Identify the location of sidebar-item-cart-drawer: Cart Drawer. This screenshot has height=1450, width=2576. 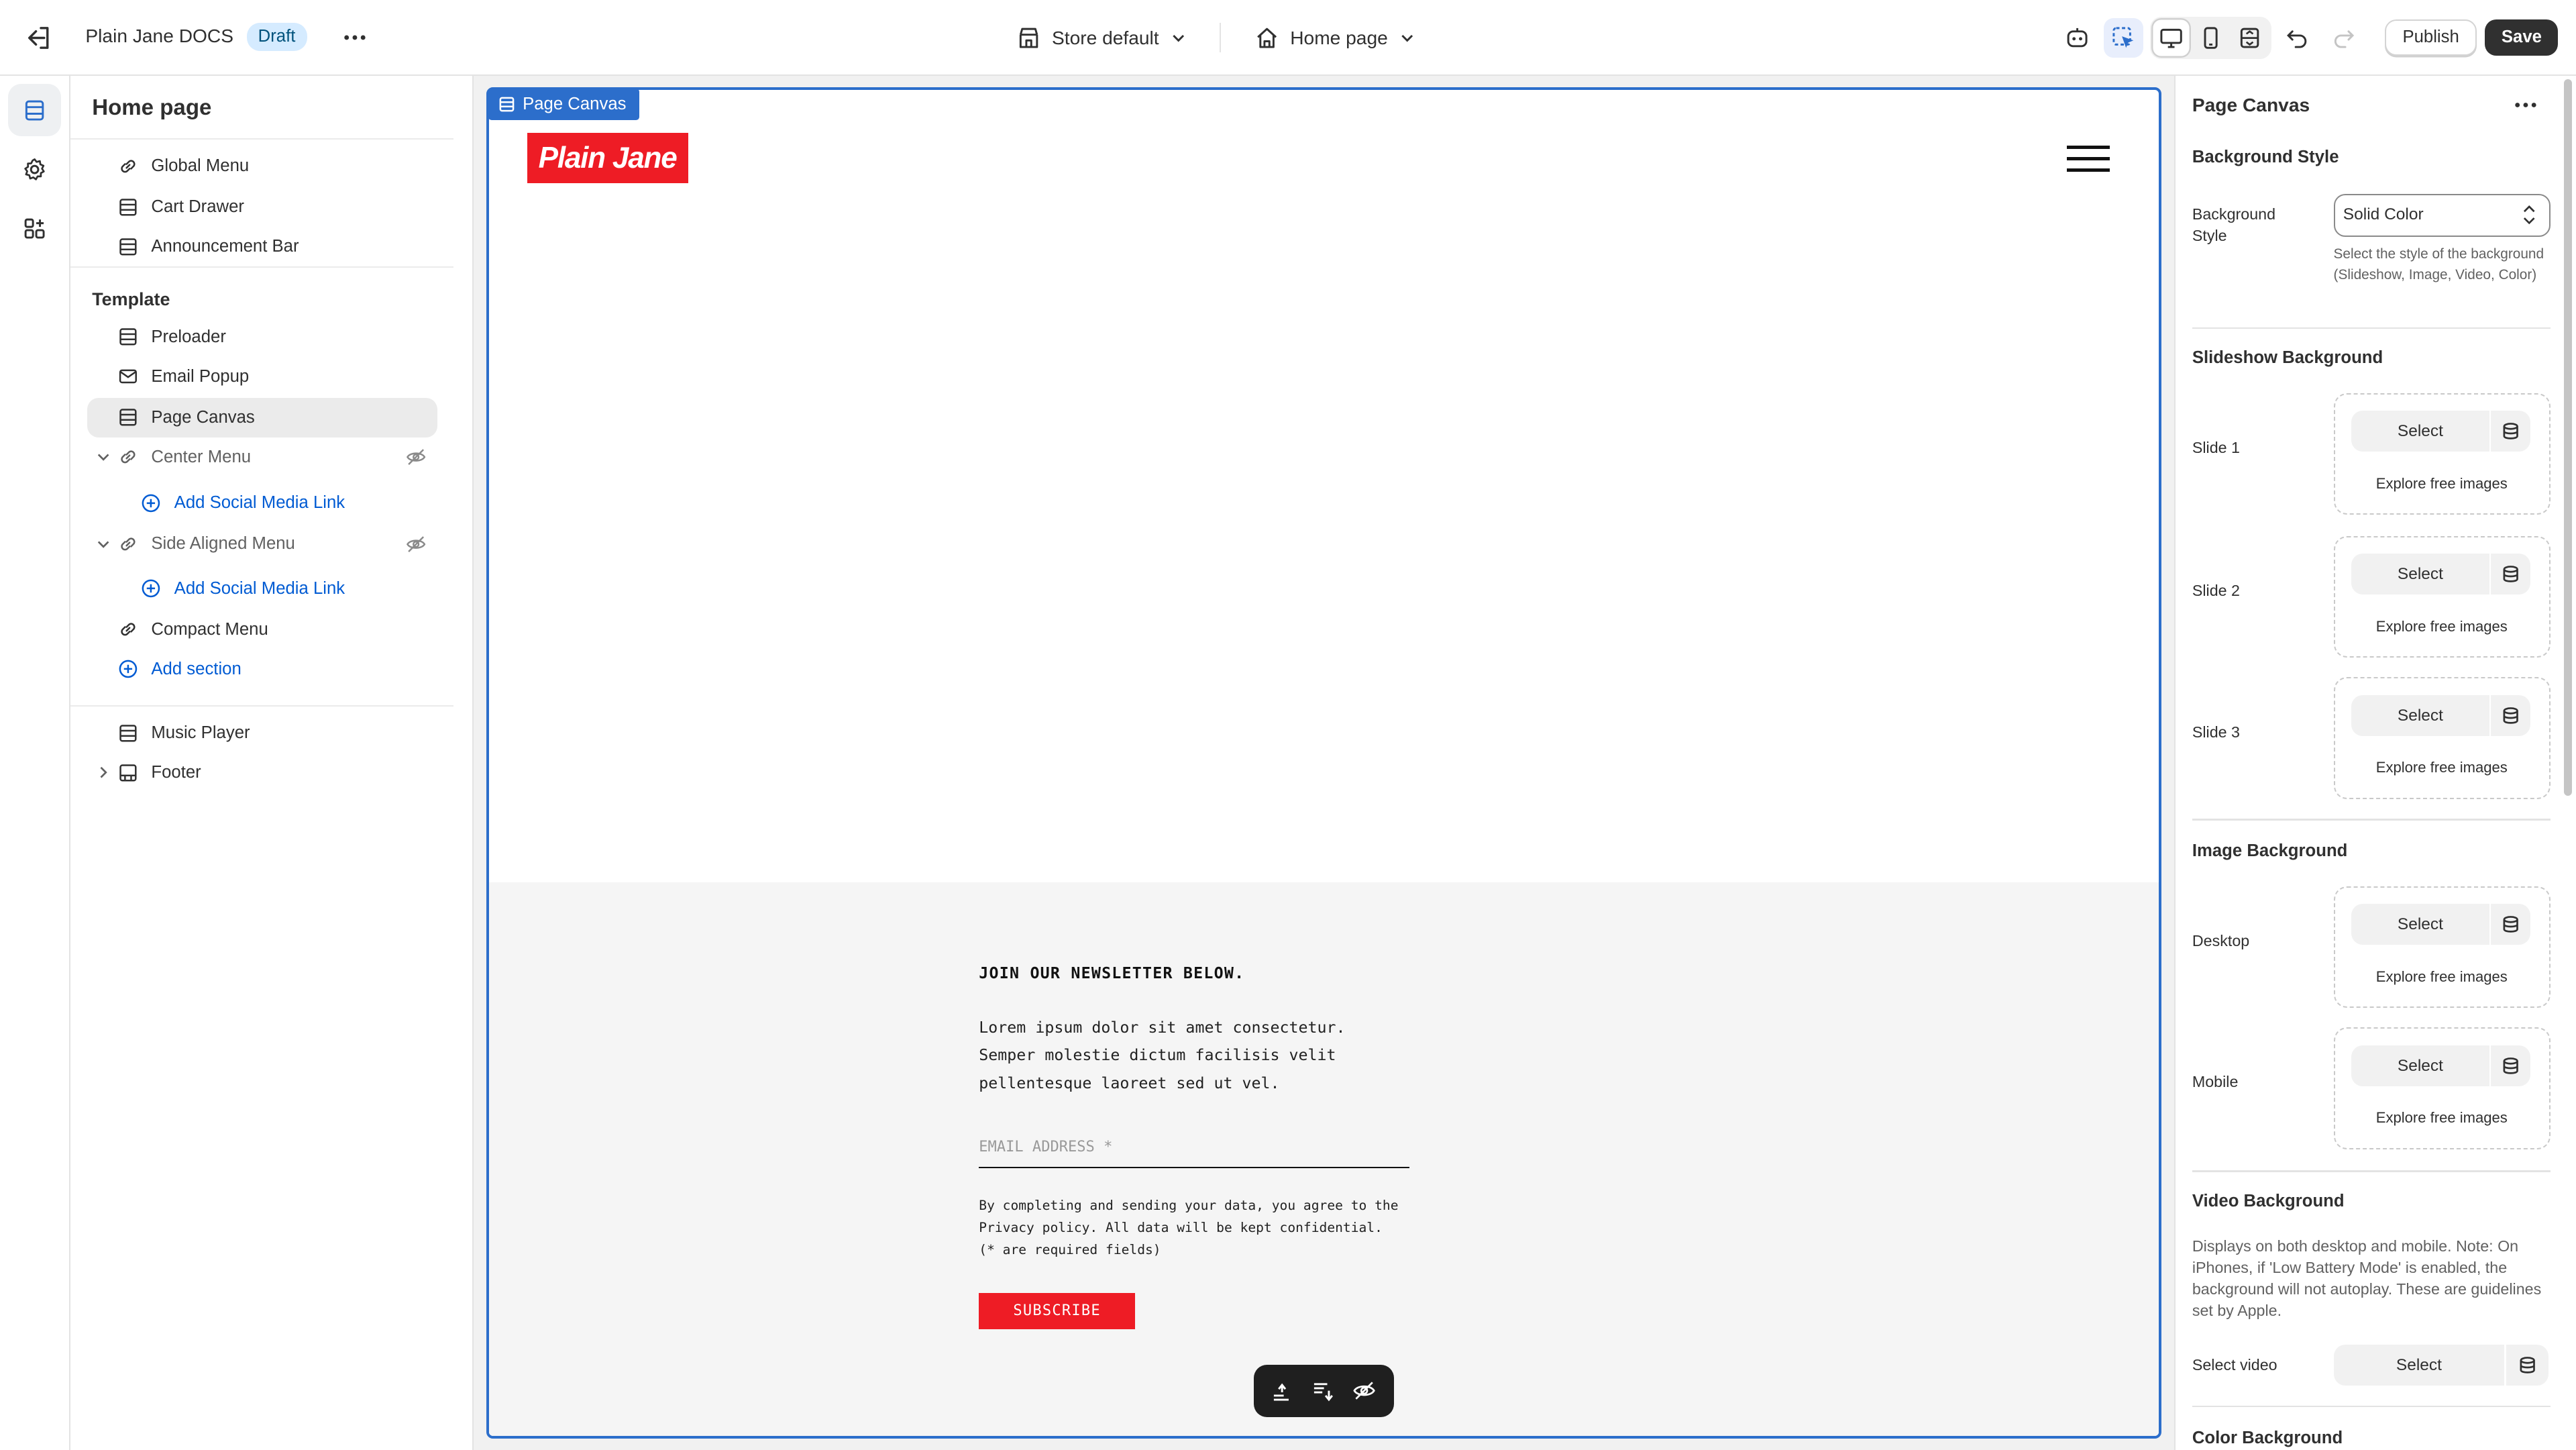
(262, 207).